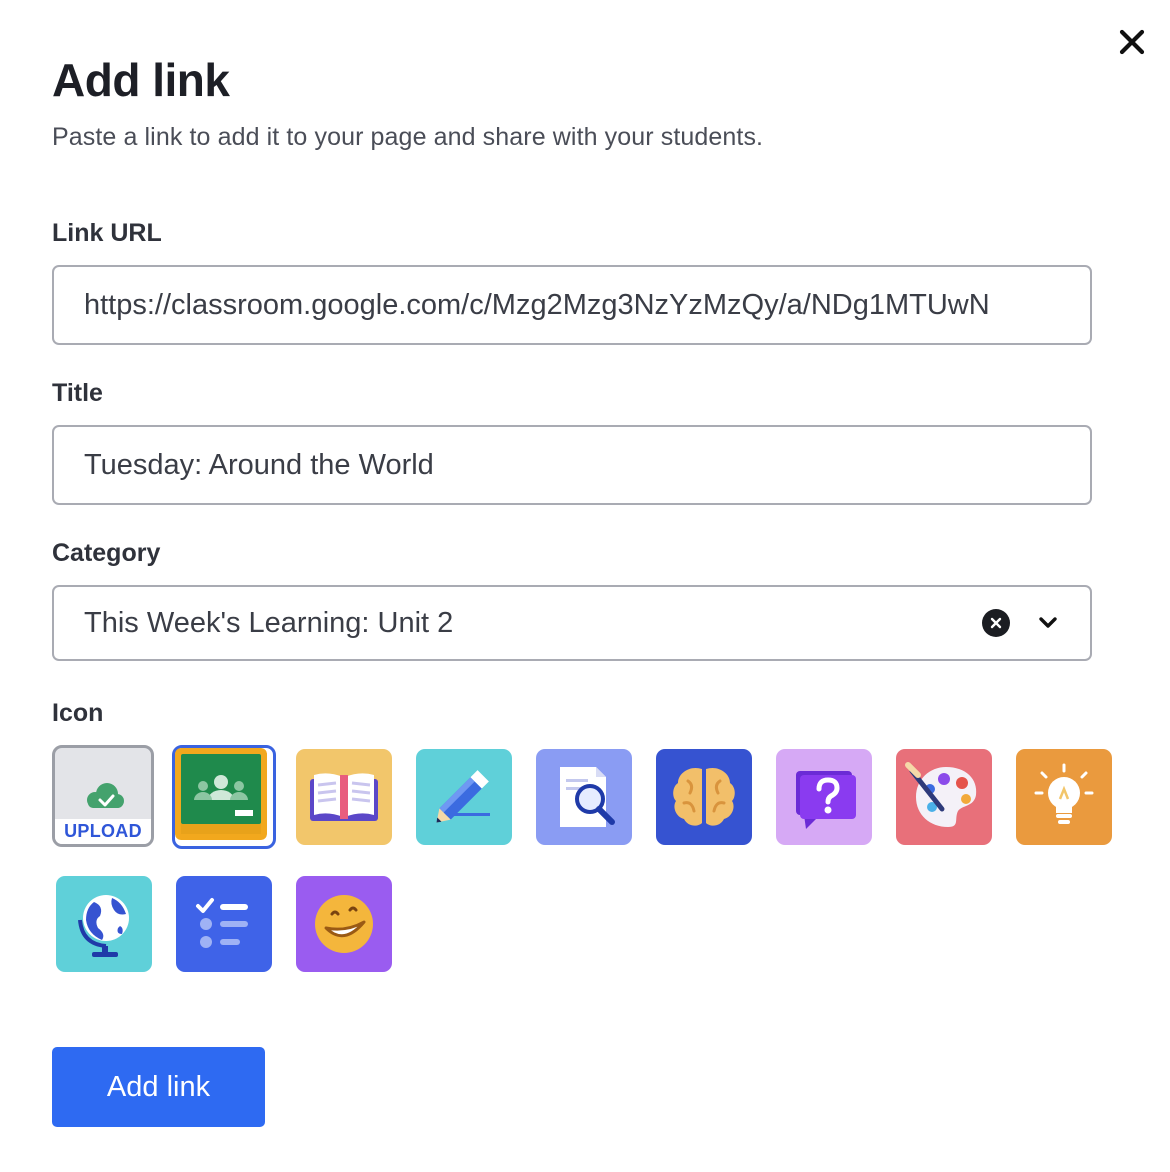 This screenshot has height=1172, width=1170. I want to click on icon-option-lightbulb, so click(1064, 797).